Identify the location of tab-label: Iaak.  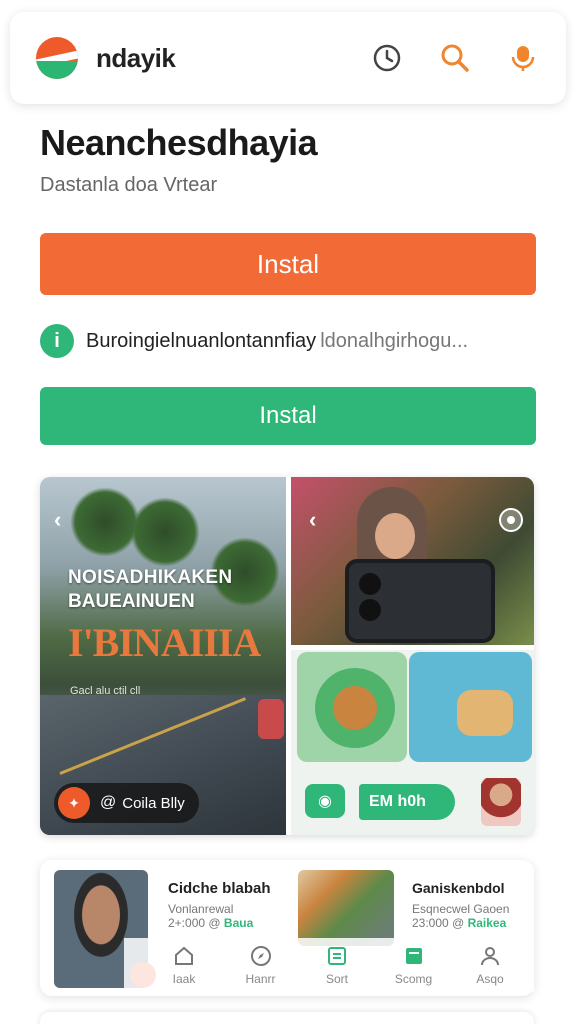
(184, 979).